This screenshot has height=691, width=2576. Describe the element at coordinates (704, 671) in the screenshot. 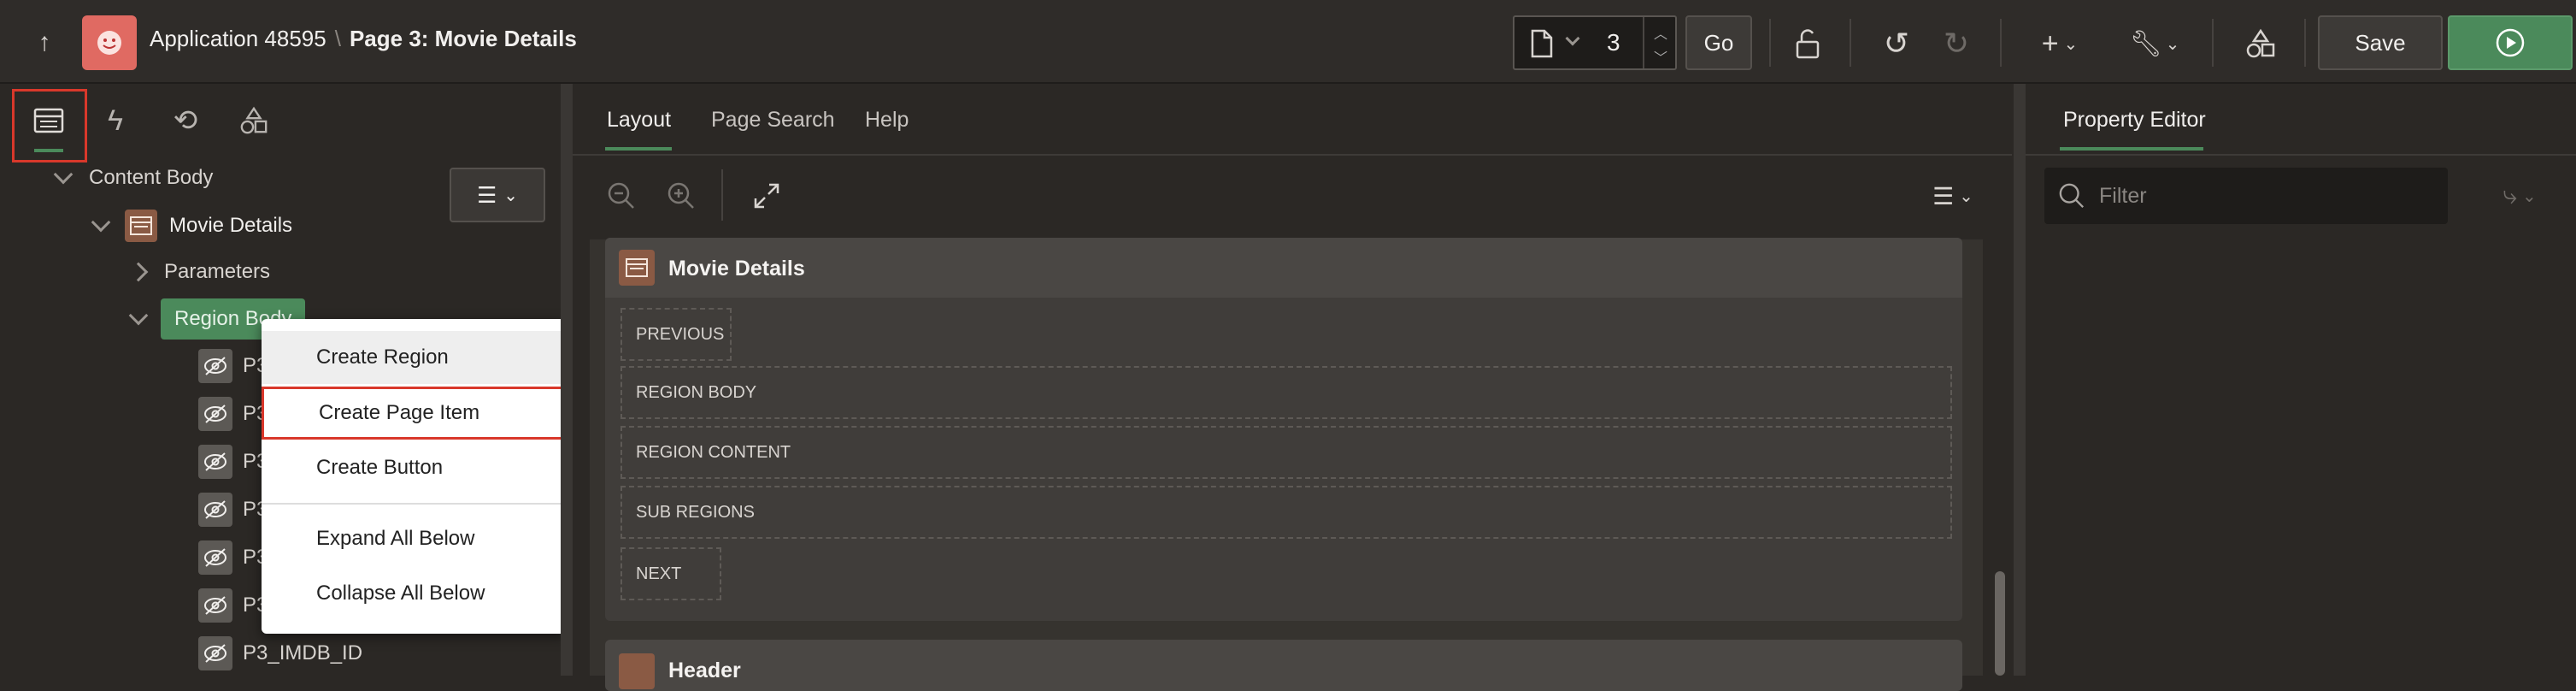

I see `region-title: Header` at that location.